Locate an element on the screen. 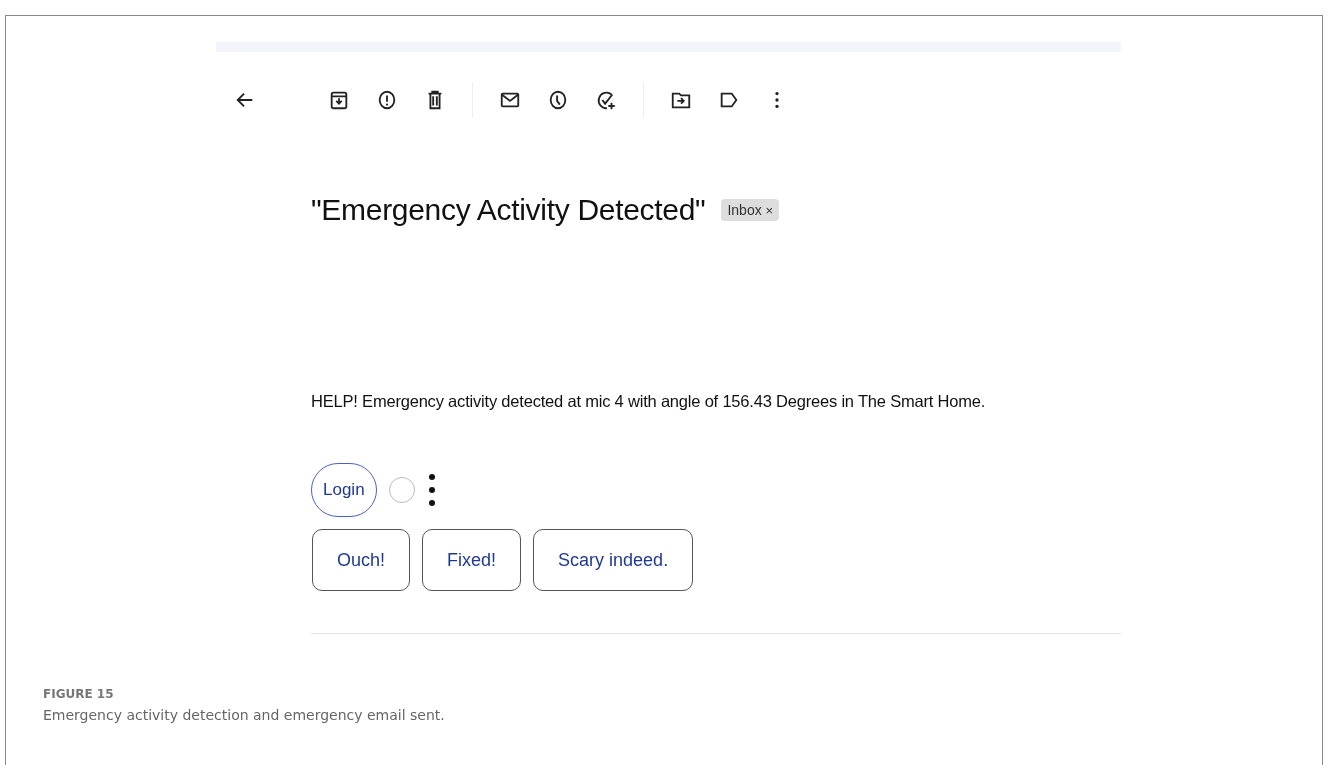 The image size is (1328, 765). more-icon is located at coordinates (431, 490).